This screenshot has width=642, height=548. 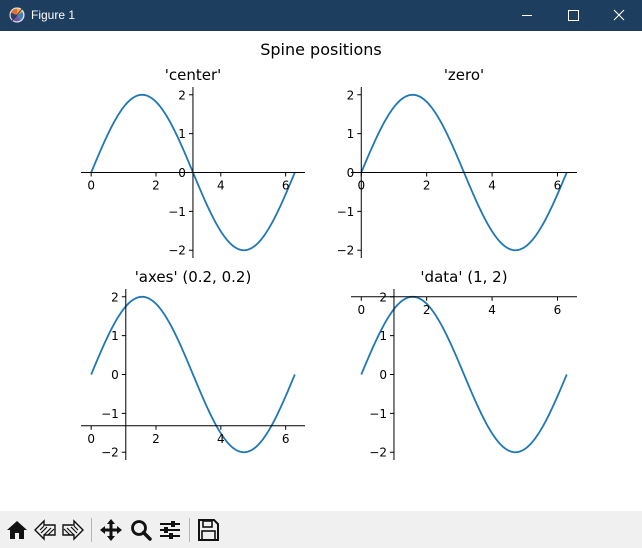 I want to click on forward-button, so click(x=73, y=530).